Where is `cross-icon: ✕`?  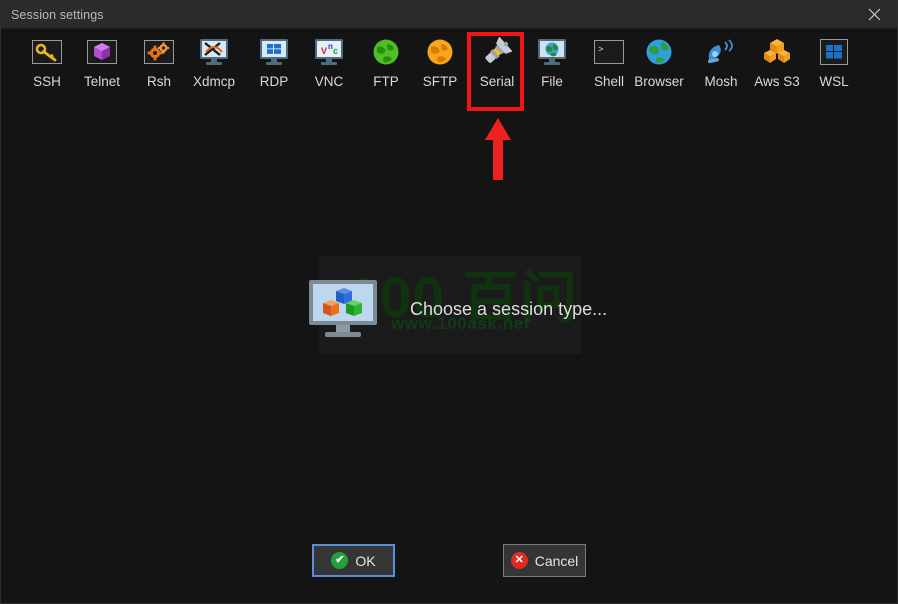 cross-icon: ✕ is located at coordinates (519, 560).